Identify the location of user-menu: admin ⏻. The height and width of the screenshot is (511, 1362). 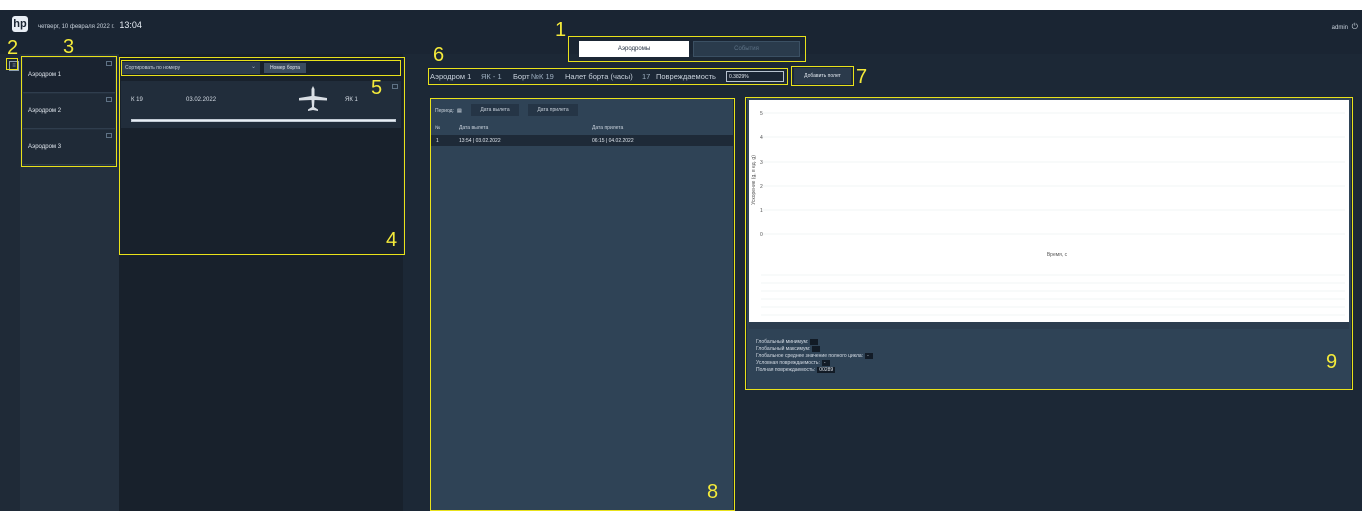
(1345, 27).